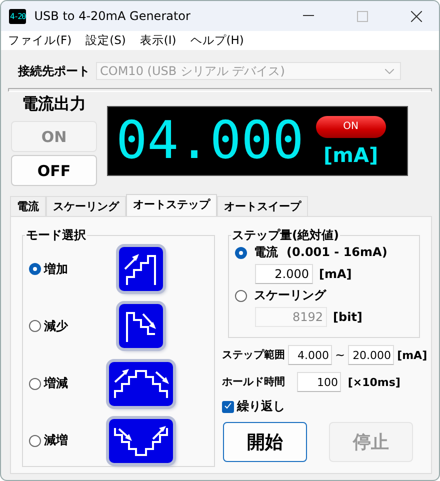 The image size is (440, 481). What do you see at coordinates (262, 206) in the screenshot?
I see `tab: オートスイープ` at bounding box center [262, 206].